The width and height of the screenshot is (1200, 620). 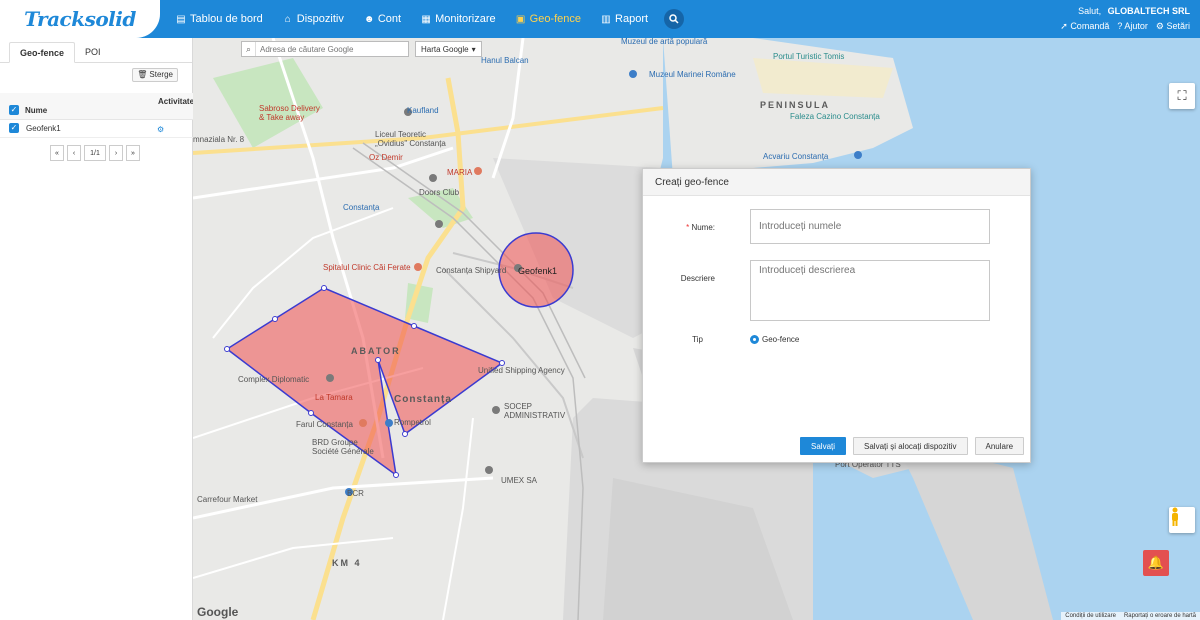 What do you see at coordinates (521, 370) in the screenshot?
I see `poi-label: Unified Shipping Agency` at bounding box center [521, 370].